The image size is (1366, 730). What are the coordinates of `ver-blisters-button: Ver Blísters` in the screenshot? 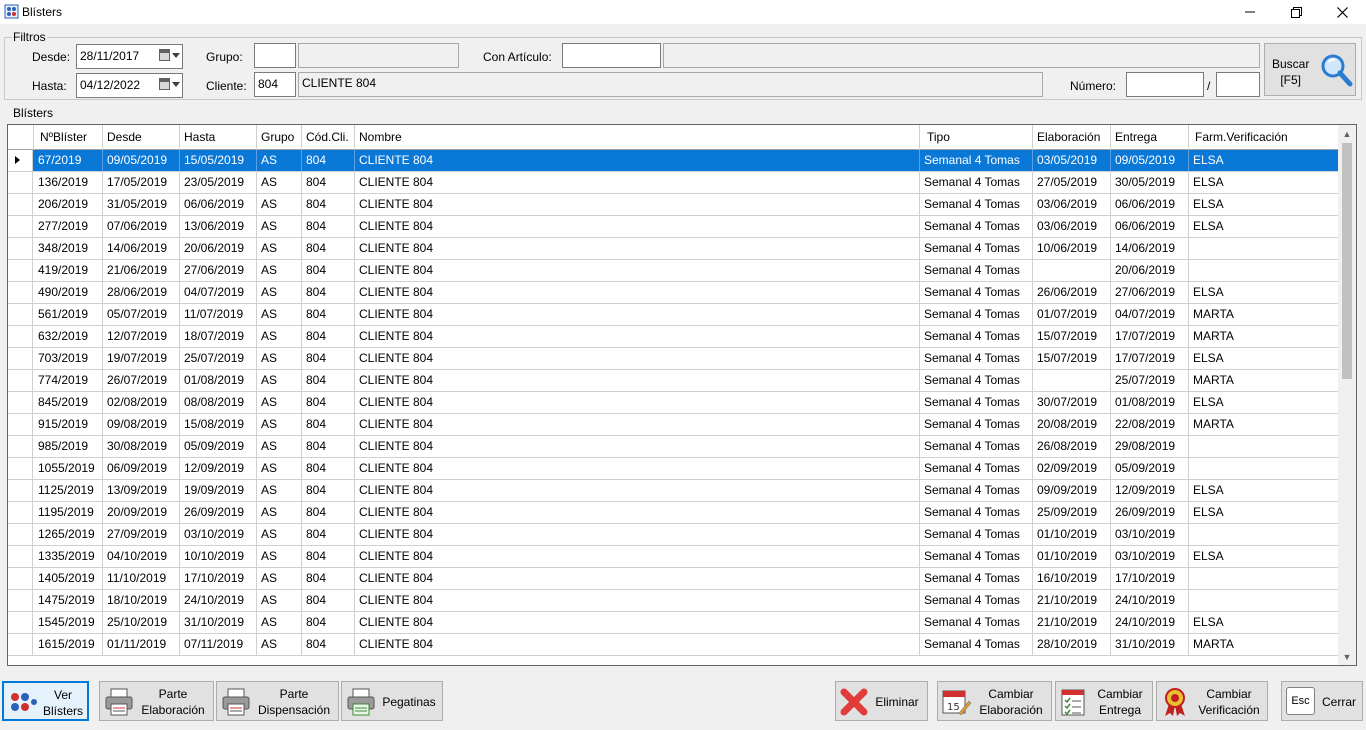 It's located at (45, 701).